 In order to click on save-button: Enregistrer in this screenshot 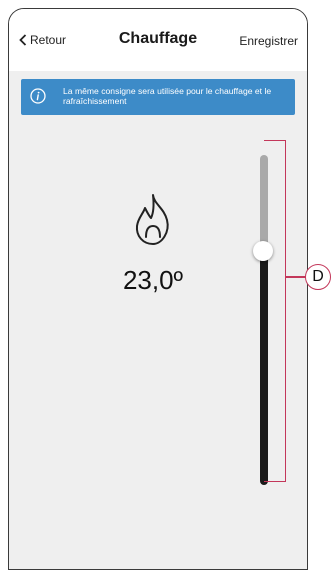, I will do `click(268, 41)`.